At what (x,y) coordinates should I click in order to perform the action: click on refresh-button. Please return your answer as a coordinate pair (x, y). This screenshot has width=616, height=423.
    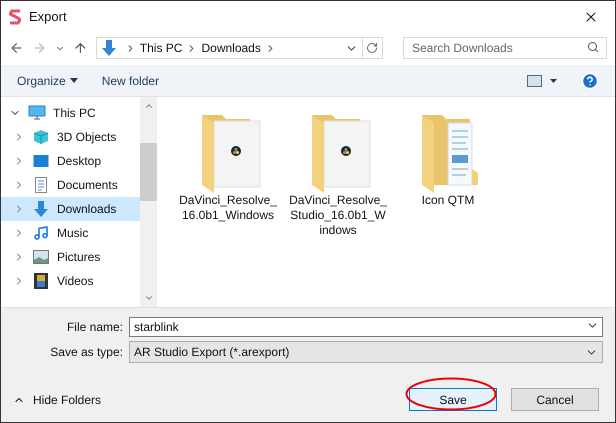
    Looking at the image, I should click on (372, 48).